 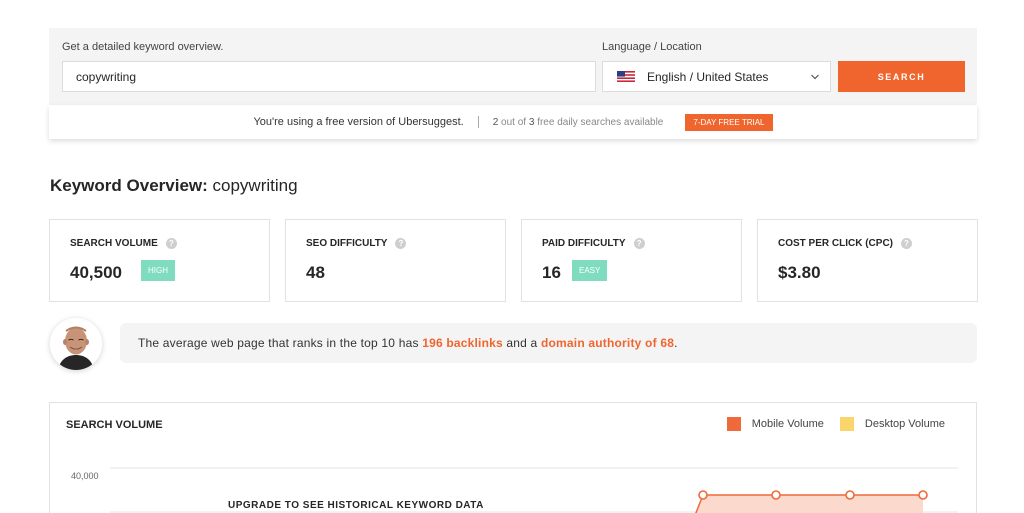 I want to click on legend-label-desktop: Desktop Volume, so click(x=904, y=424).